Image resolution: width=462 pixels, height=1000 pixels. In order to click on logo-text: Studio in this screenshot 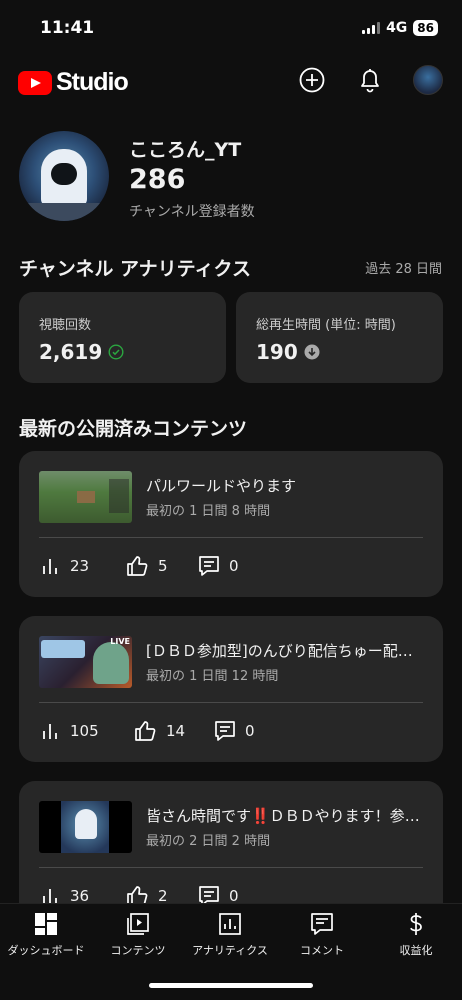, I will do `click(92, 82)`.